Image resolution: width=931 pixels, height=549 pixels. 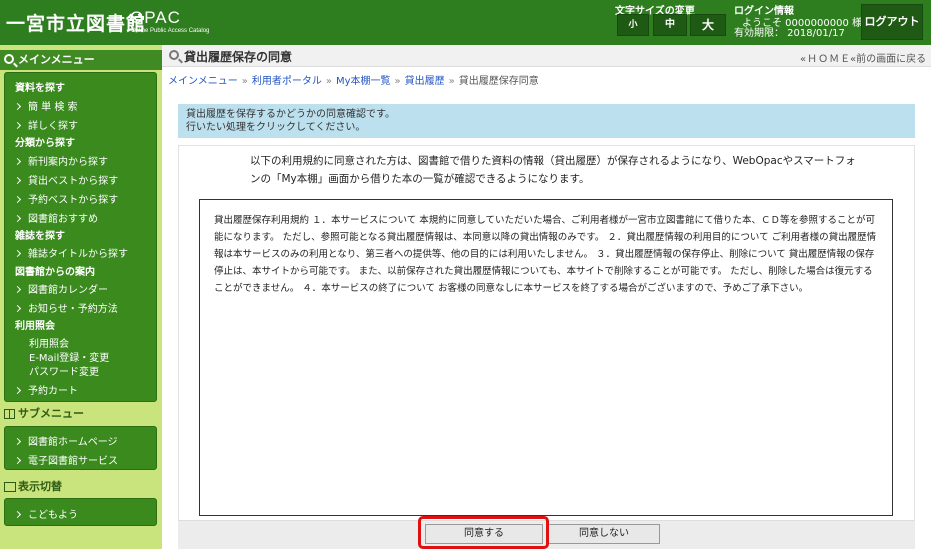 What do you see at coordinates (53, 126) in the screenshot?
I see `sidebar-item-label: 詳しく探す` at bounding box center [53, 126].